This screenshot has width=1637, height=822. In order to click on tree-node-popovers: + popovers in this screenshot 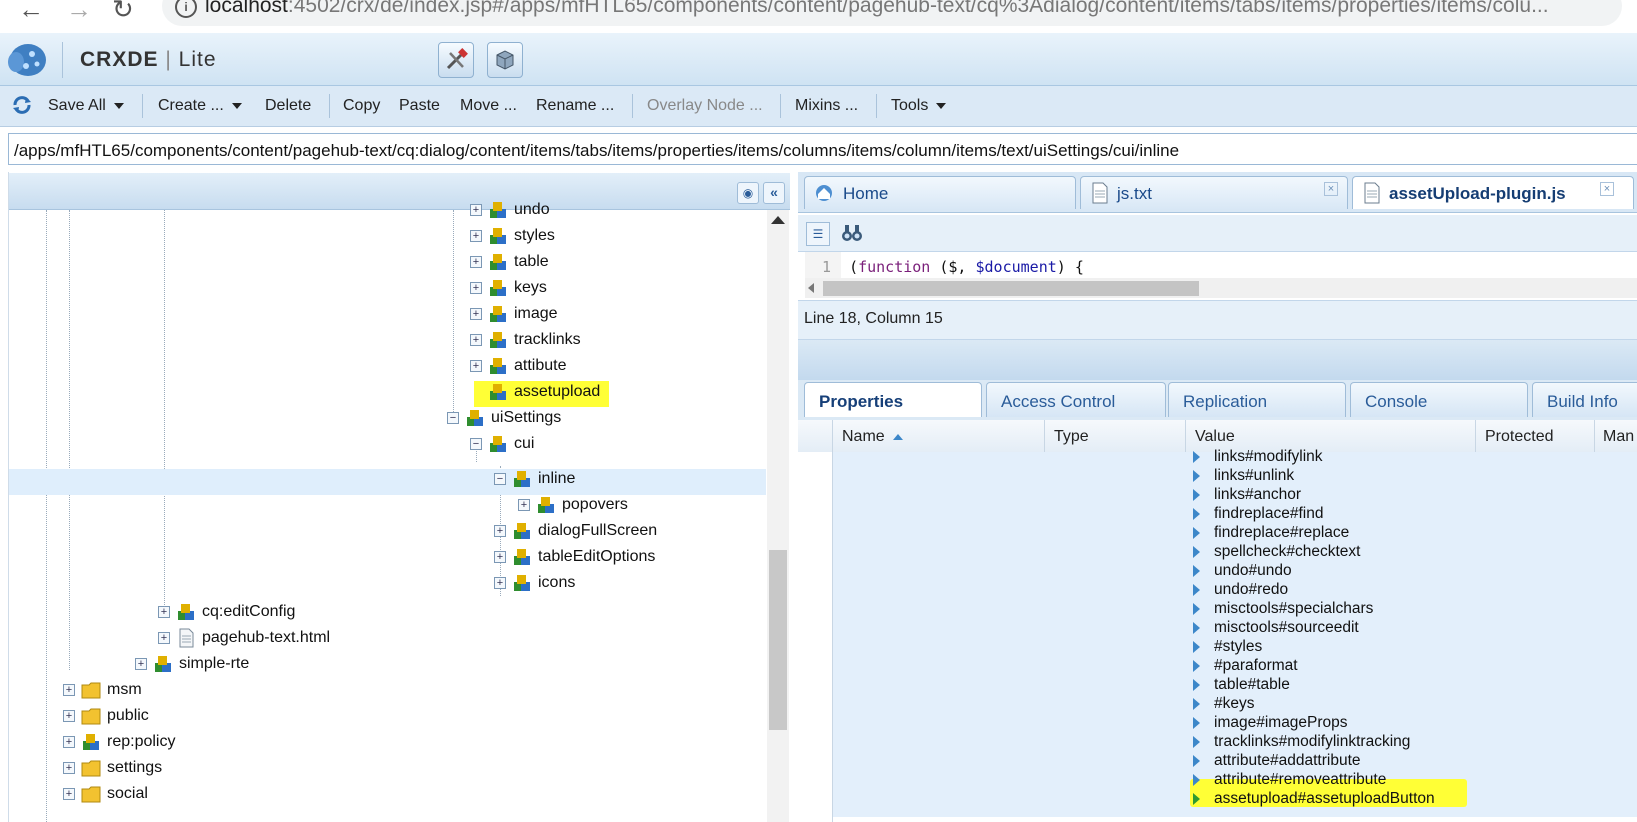, I will do `click(573, 508)`.